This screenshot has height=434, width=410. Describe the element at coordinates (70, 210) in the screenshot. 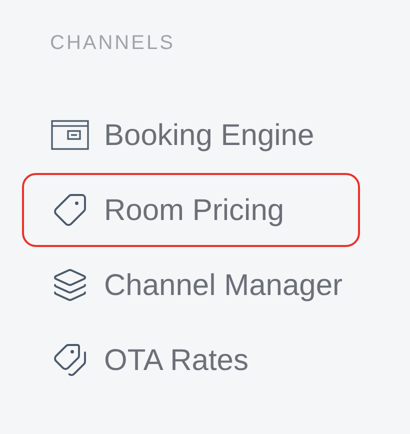

I see `tag-icon` at that location.